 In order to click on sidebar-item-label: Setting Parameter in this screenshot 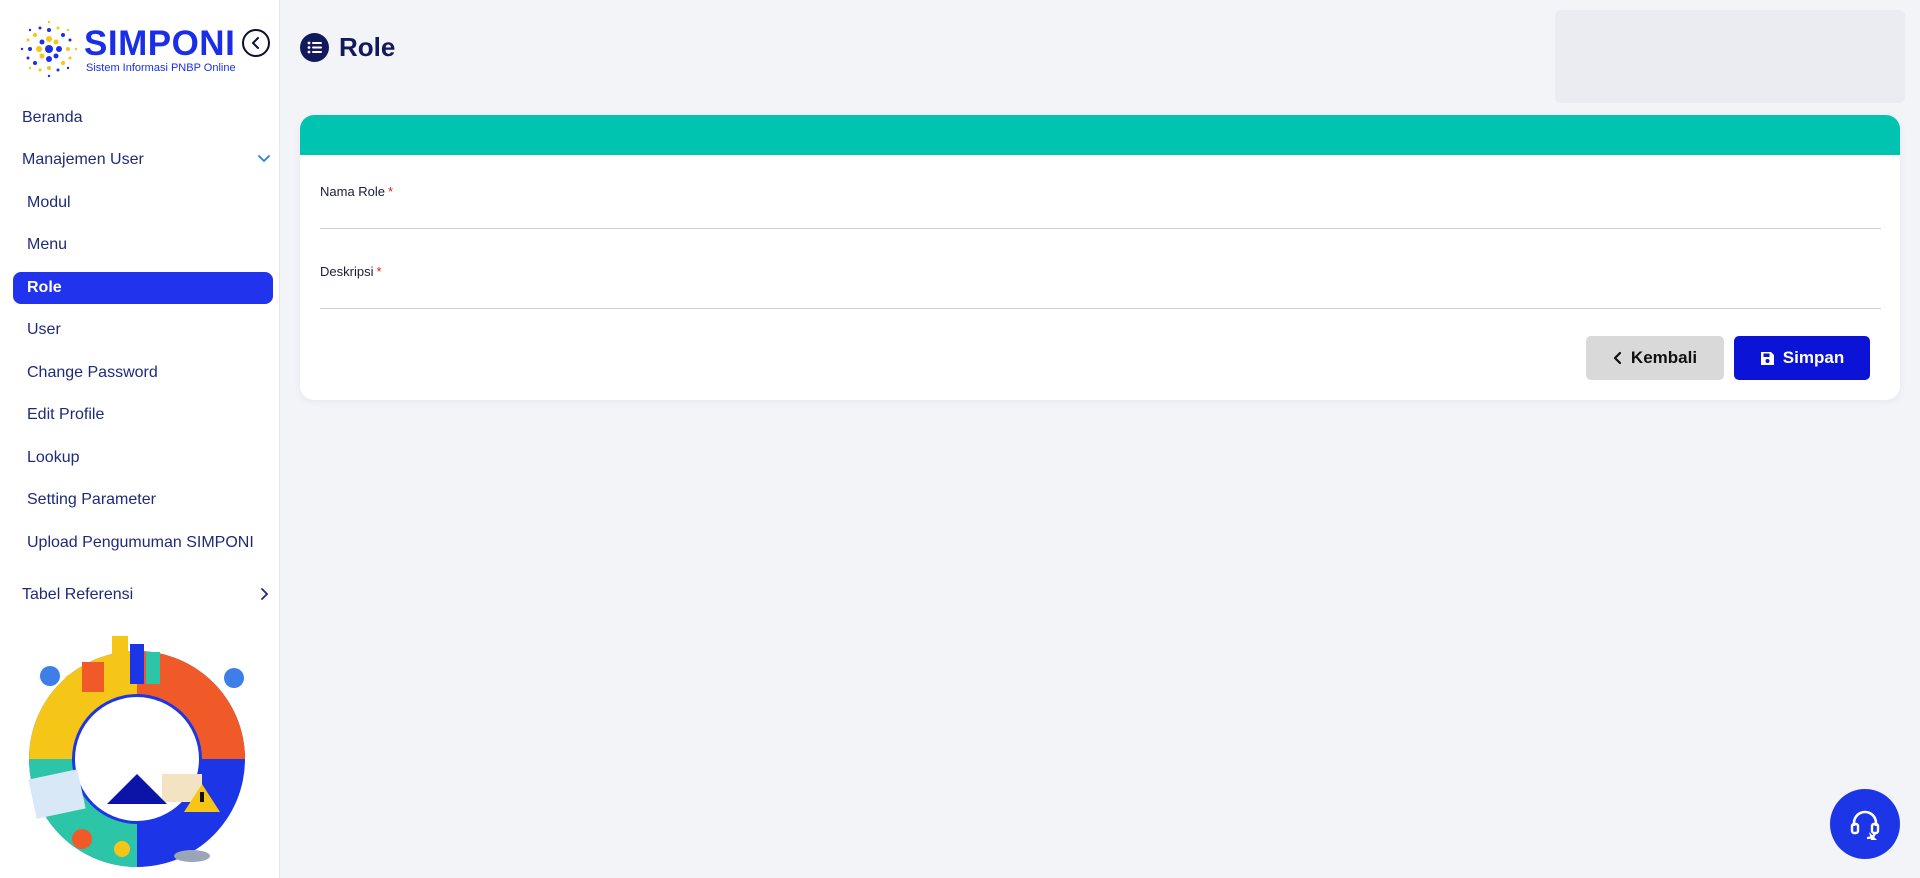, I will do `click(91, 499)`.